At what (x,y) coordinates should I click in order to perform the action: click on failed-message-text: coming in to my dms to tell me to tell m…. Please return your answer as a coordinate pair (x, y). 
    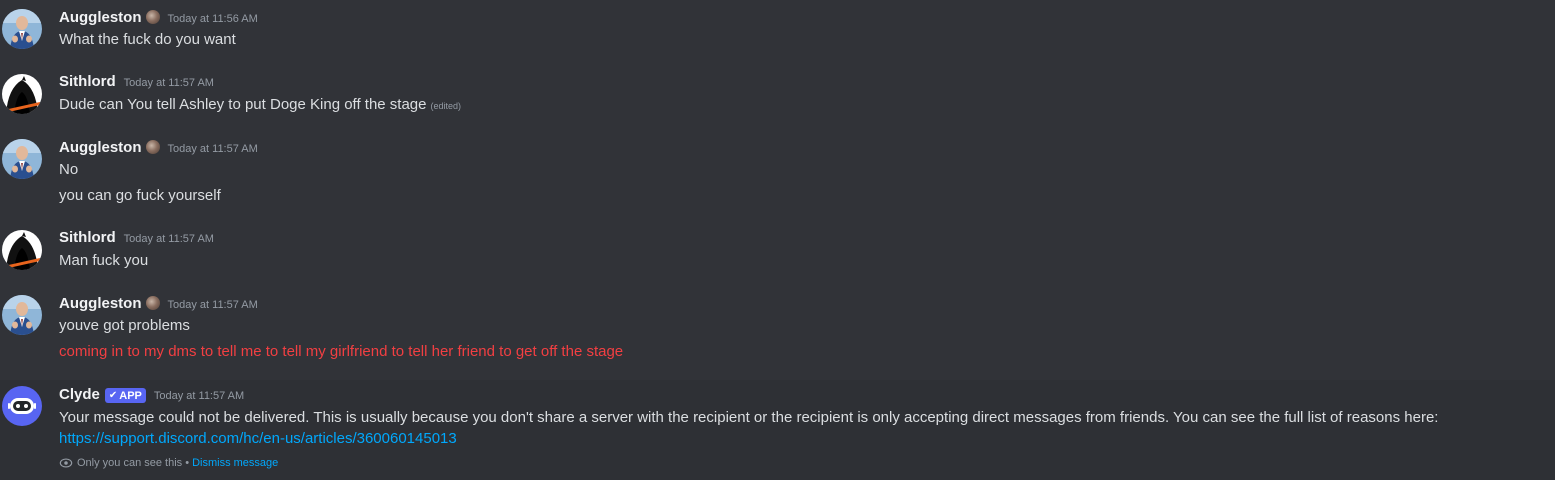
    Looking at the image, I should click on (341, 351).